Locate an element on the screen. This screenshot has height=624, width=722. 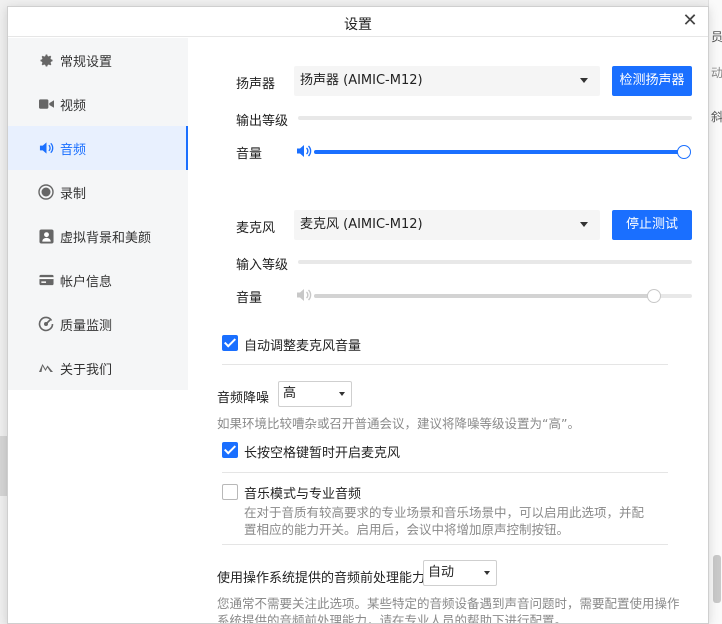
music-mode-note-line2: 置相应的能力开关。启用后，会议中将增加原声控制按钮。 is located at coordinates (407, 529).